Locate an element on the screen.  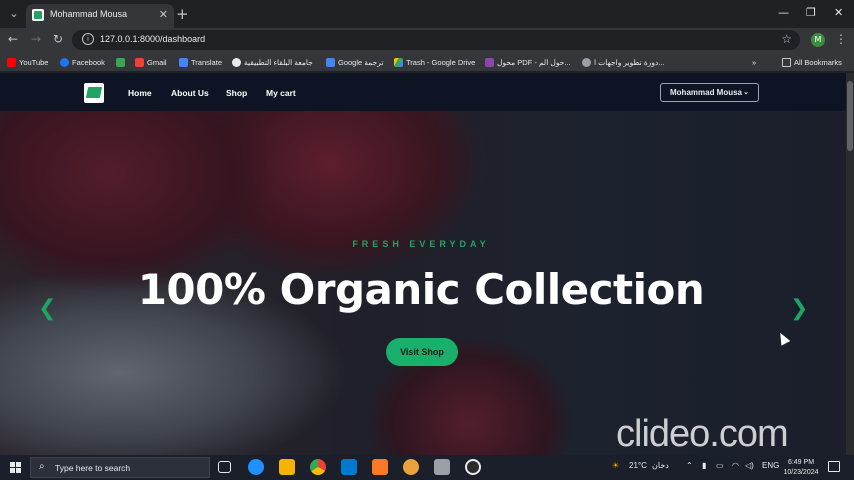
tray-overflow-icon: ⌃ is located at coordinates (689, 465).